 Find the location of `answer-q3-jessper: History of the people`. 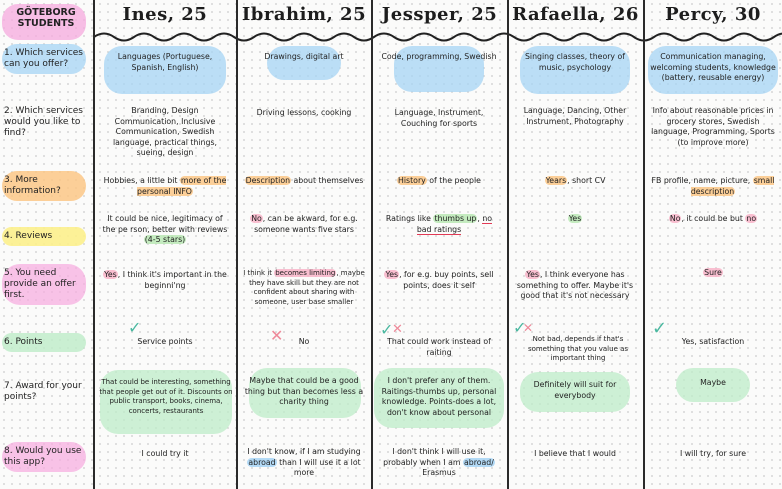

answer-q3-jessper: History of the people is located at coordinates (439, 180).